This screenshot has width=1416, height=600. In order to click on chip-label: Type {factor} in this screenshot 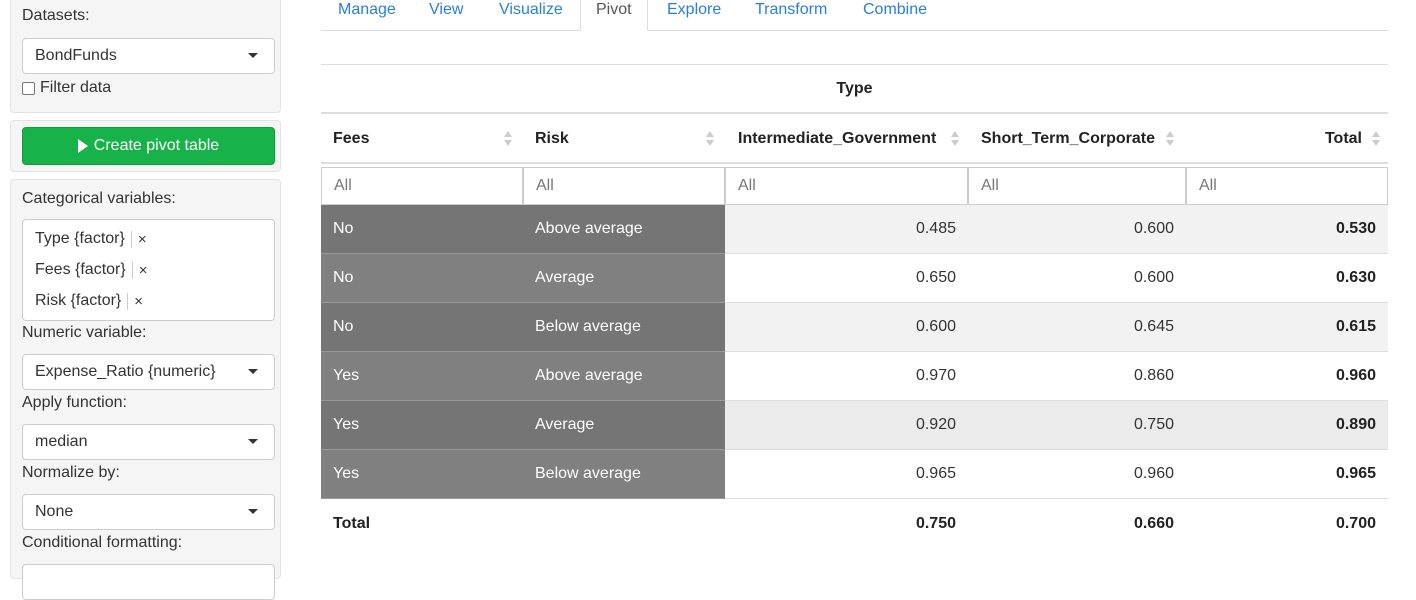, I will do `click(80, 238)`.